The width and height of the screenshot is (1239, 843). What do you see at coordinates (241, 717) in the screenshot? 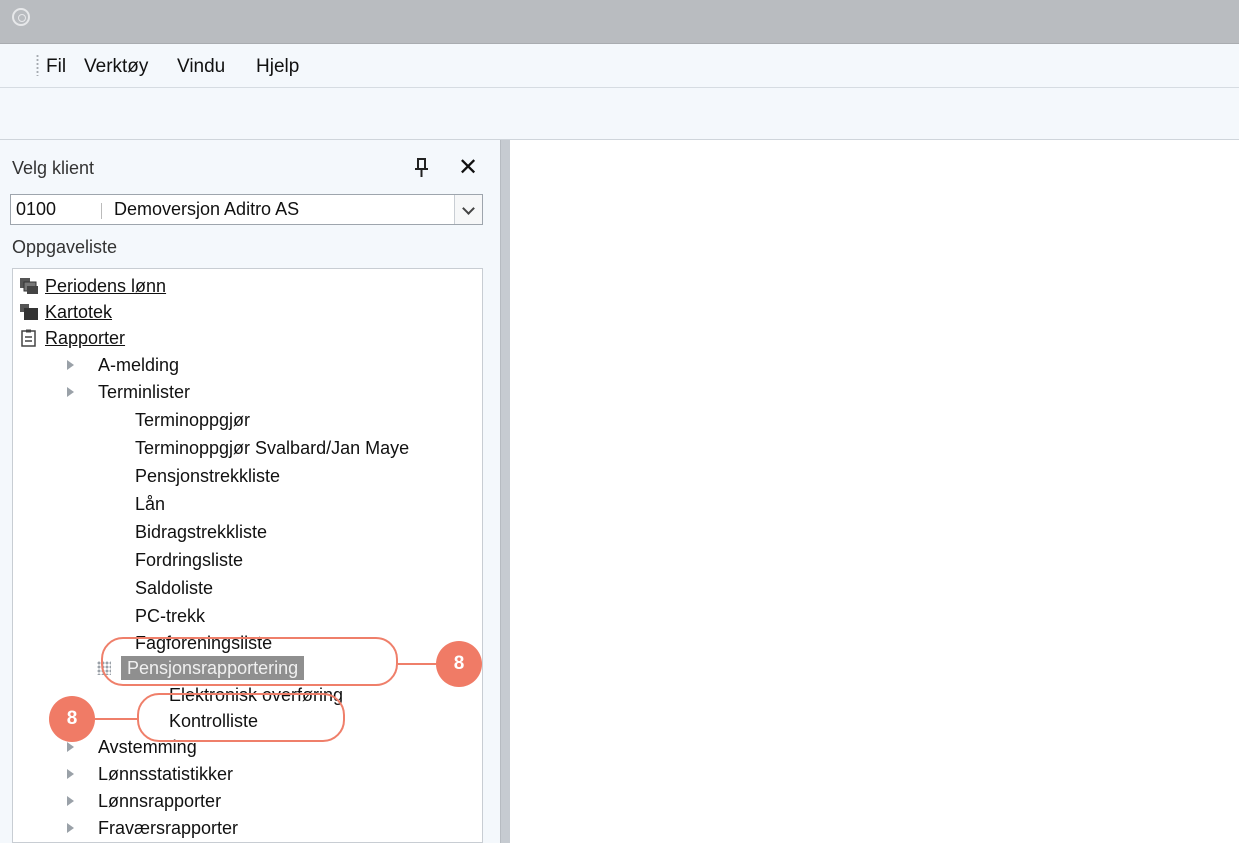
I see `callout-ring-kontrolliste` at bounding box center [241, 717].